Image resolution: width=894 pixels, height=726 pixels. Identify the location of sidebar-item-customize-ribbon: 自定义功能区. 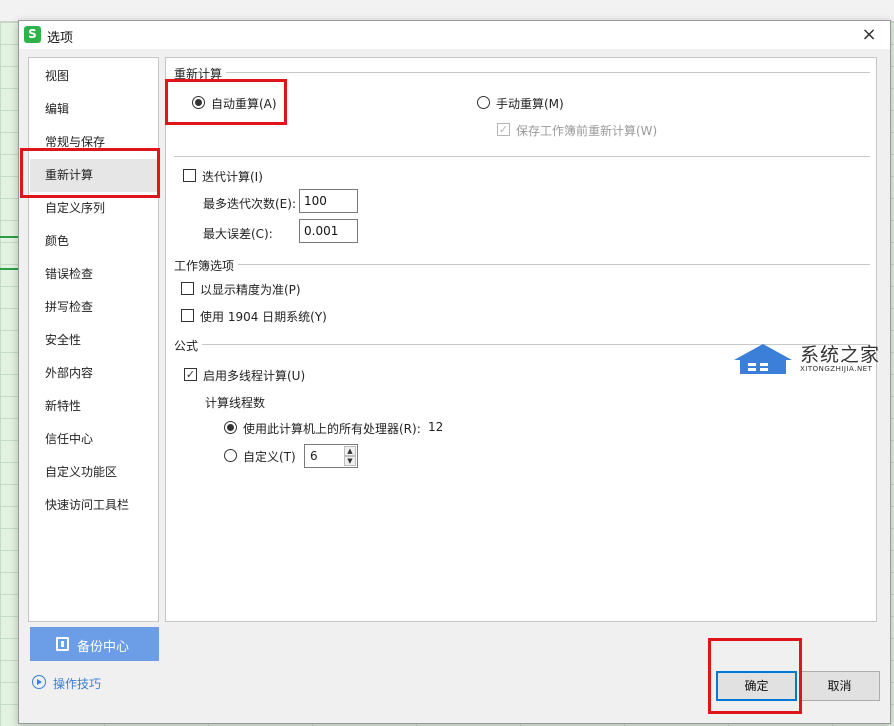
(93, 472).